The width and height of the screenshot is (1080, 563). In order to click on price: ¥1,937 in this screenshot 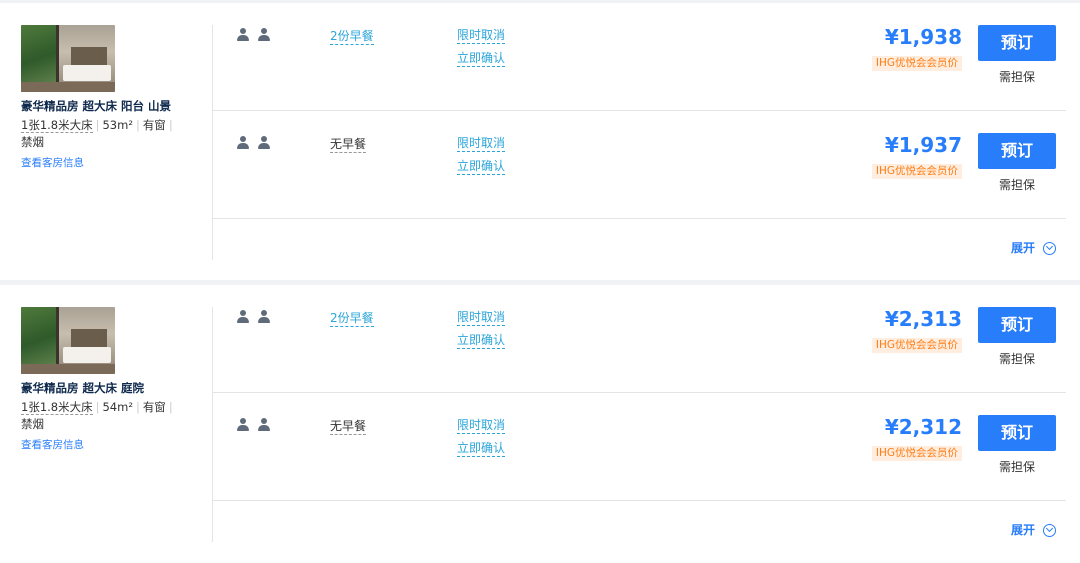, I will do `click(923, 145)`.